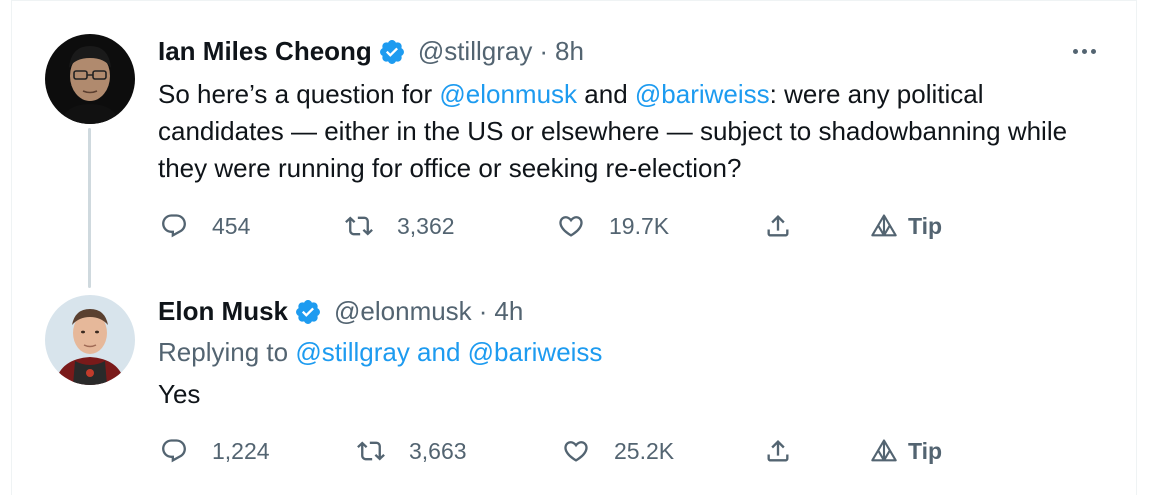 This screenshot has height=495, width=1164. What do you see at coordinates (569, 51) in the screenshot?
I see `timestamp: 8h` at bounding box center [569, 51].